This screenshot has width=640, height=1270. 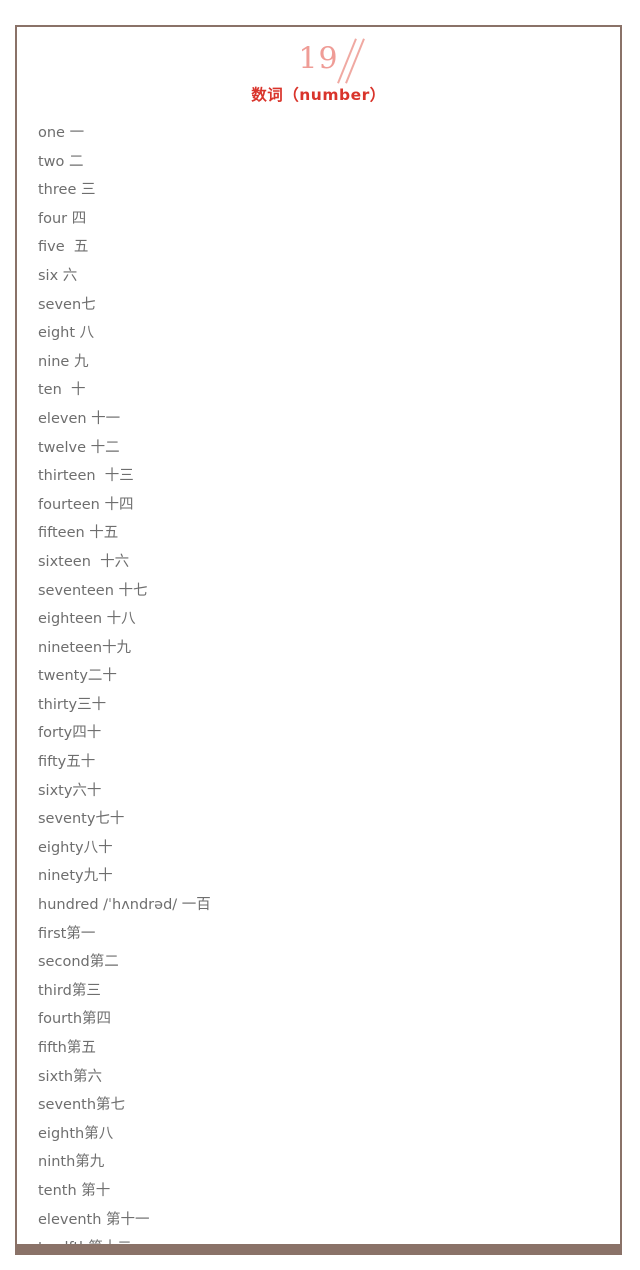 What do you see at coordinates (69, 990) in the screenshot?
I see `list-item: third第三` at bounding box center [69, 990].